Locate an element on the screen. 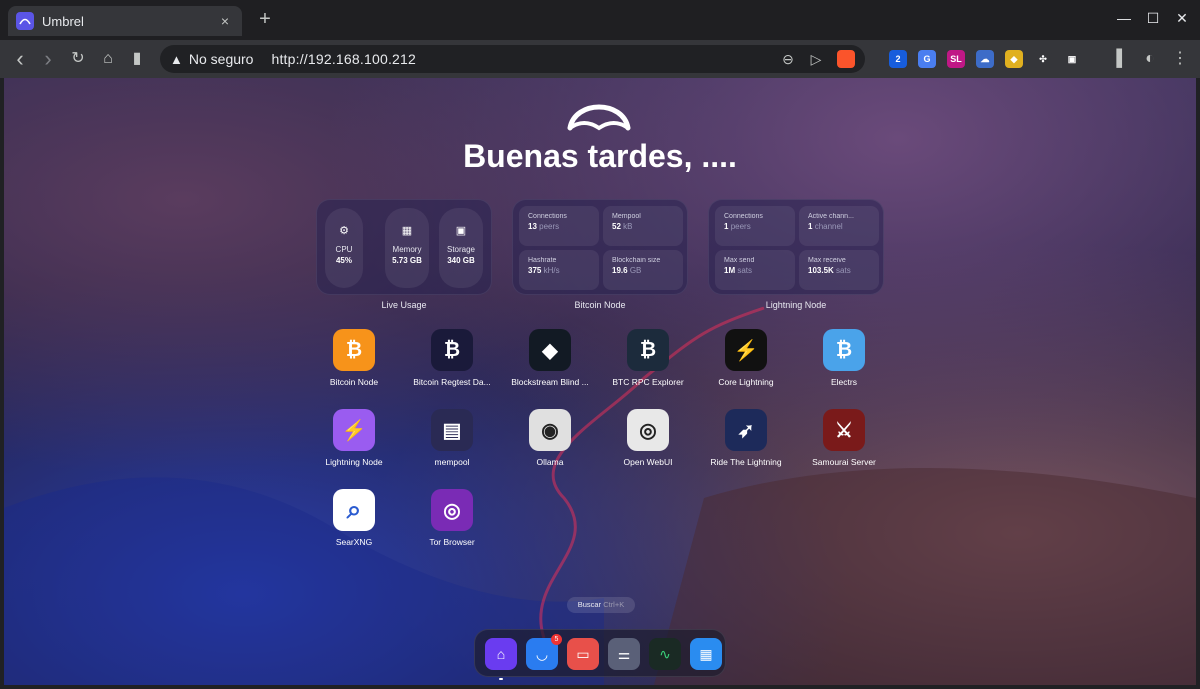 Image resolution: width=1200 pixels, height=689 pixels. address-bar: ▲ No seguro http://192.168.100.212 ⊖ ▷ is located at coordinates (512, 59).